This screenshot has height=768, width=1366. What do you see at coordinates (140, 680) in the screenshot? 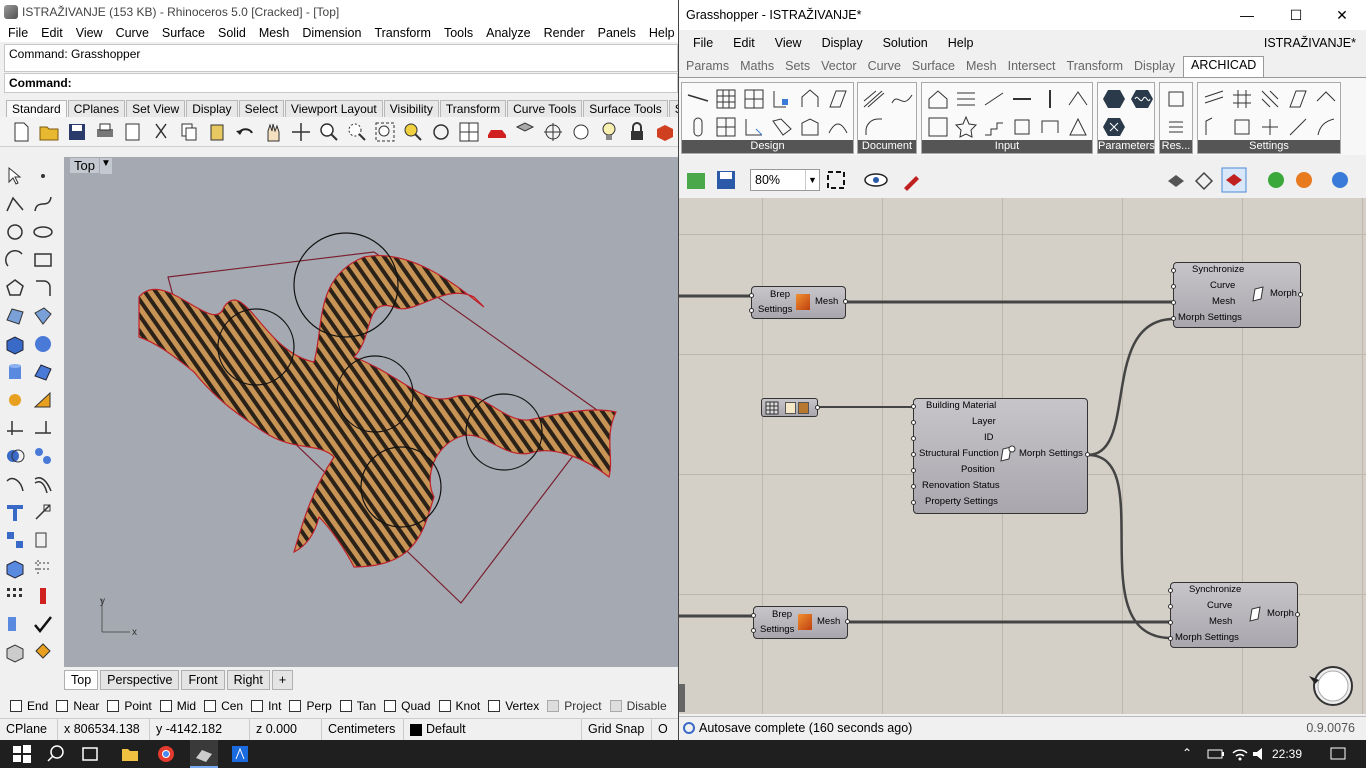
I see `viewport-tab-perspective: Perspective` at bounding box center [140, 680].